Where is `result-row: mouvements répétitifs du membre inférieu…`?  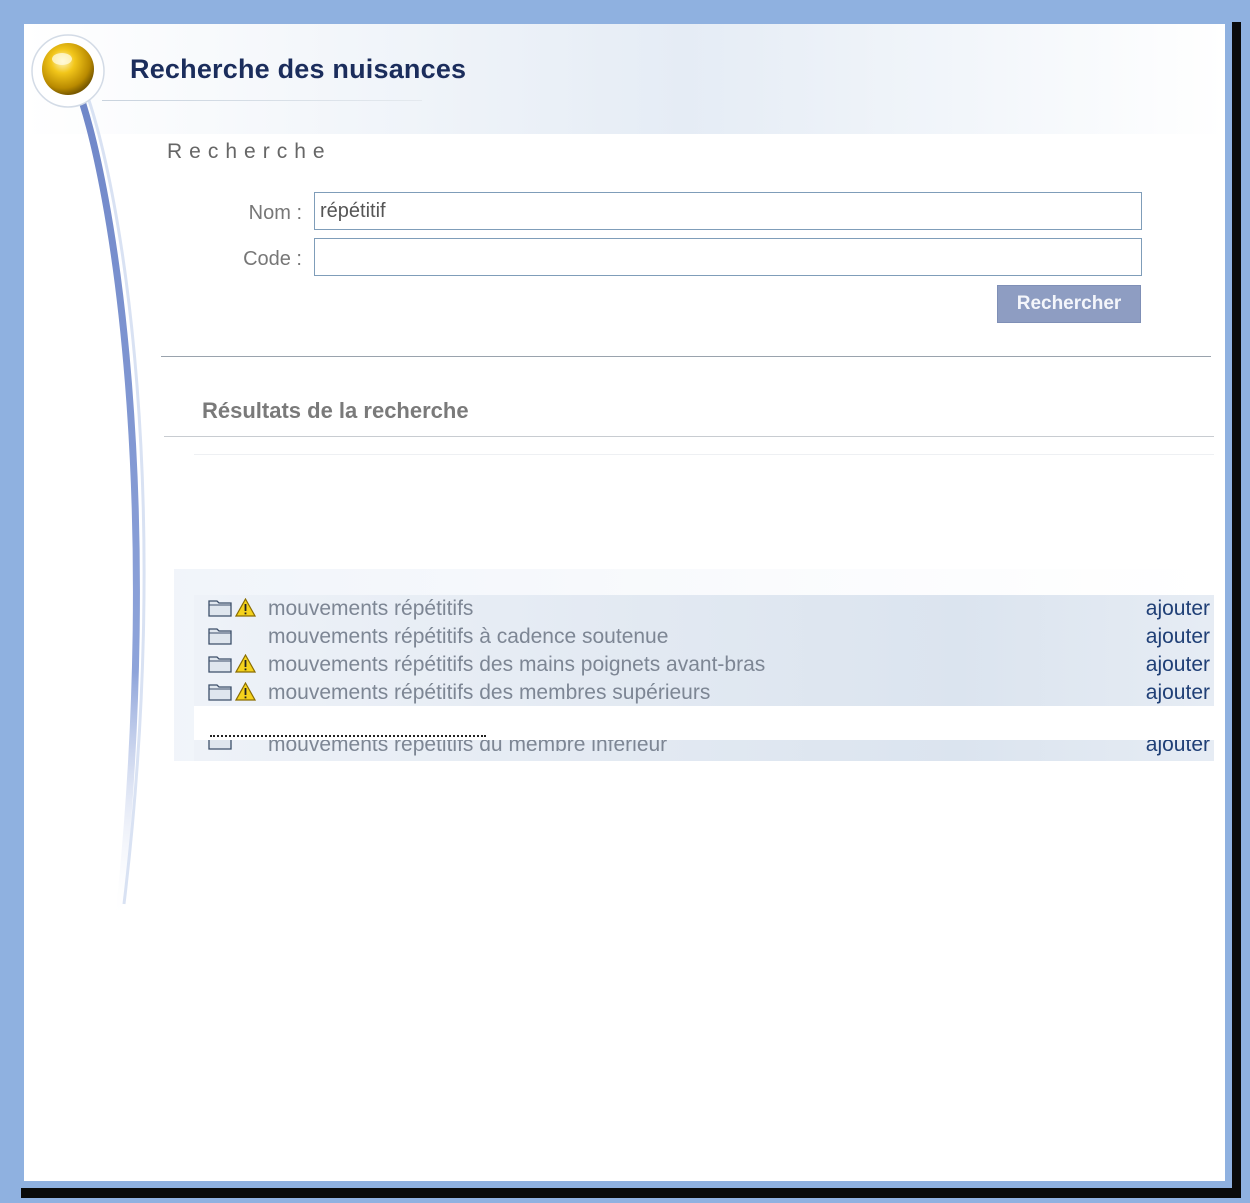 result-row: mouvements répétitifs du membre inférieu… is located at coordinates (704, 750).